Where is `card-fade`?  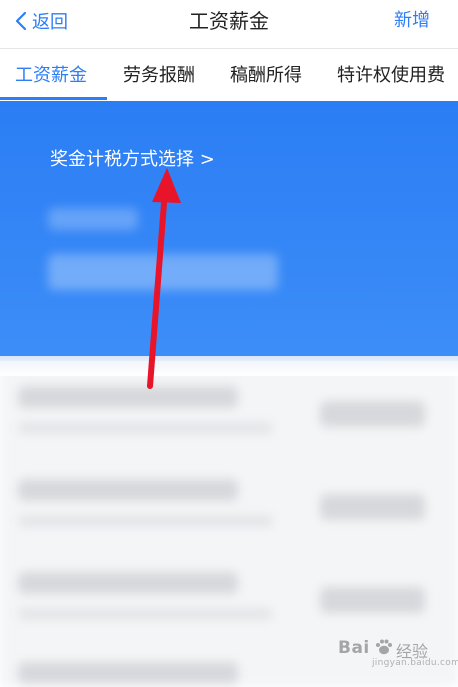 card-fade is located at coordinates (229, 366).